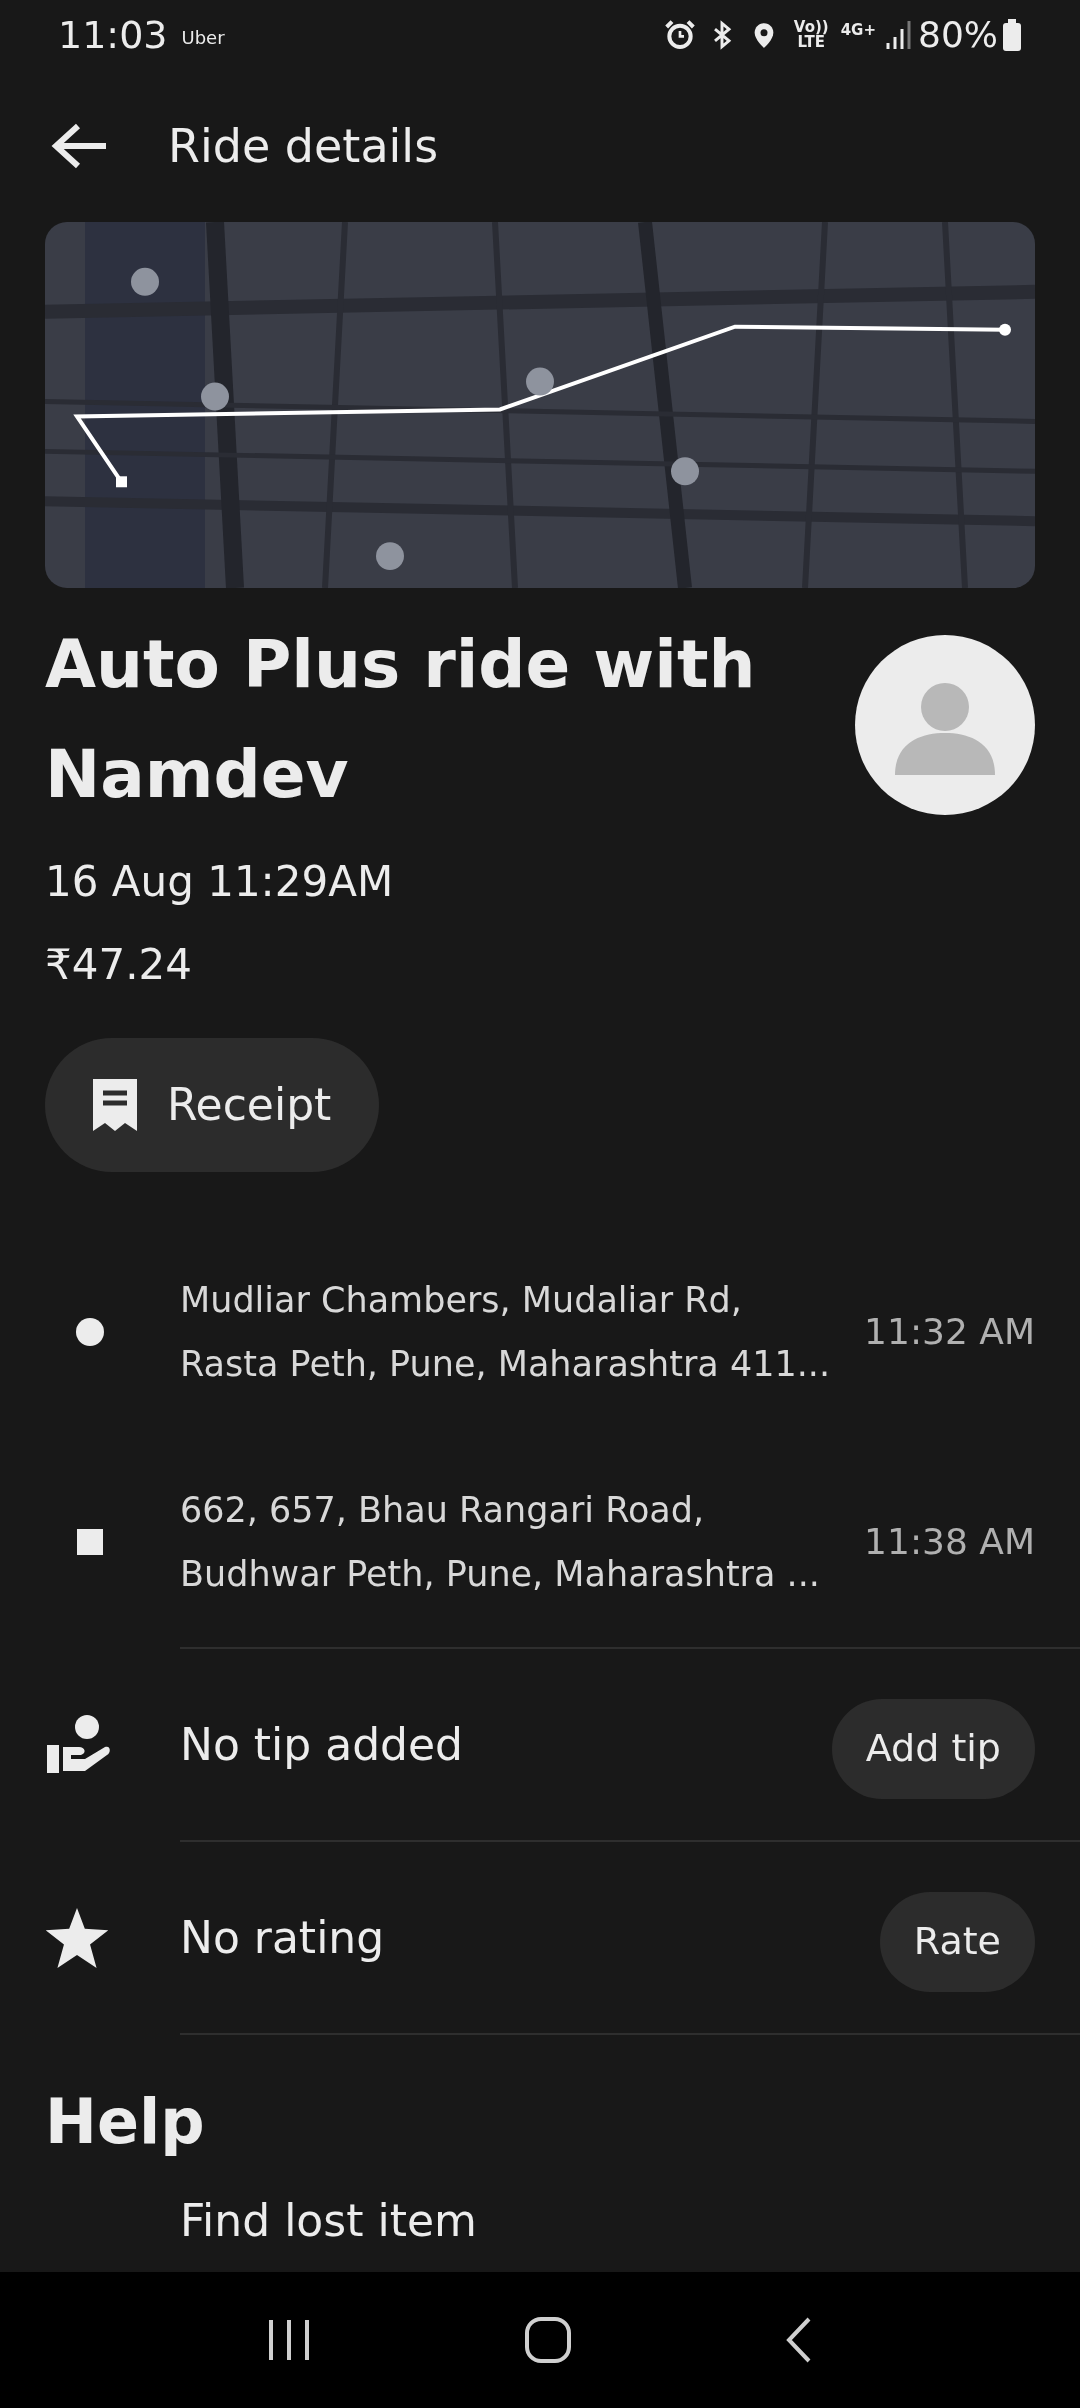 This screenshot has height=2408, width=1080. I want to click on recent-apps-icon, so click(289, 2340).